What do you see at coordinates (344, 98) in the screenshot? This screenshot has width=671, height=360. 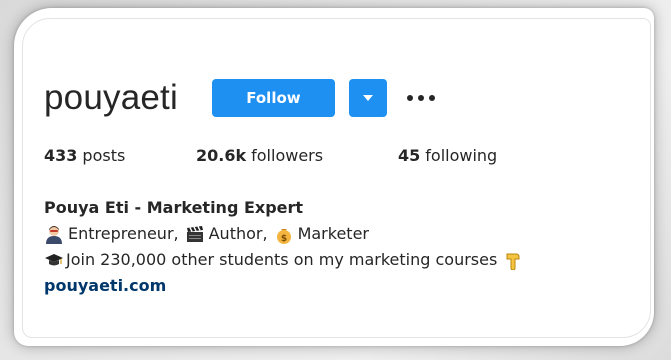 I see `profile-title-row: pouyaeti Follow` at bounding box center [344, 98].